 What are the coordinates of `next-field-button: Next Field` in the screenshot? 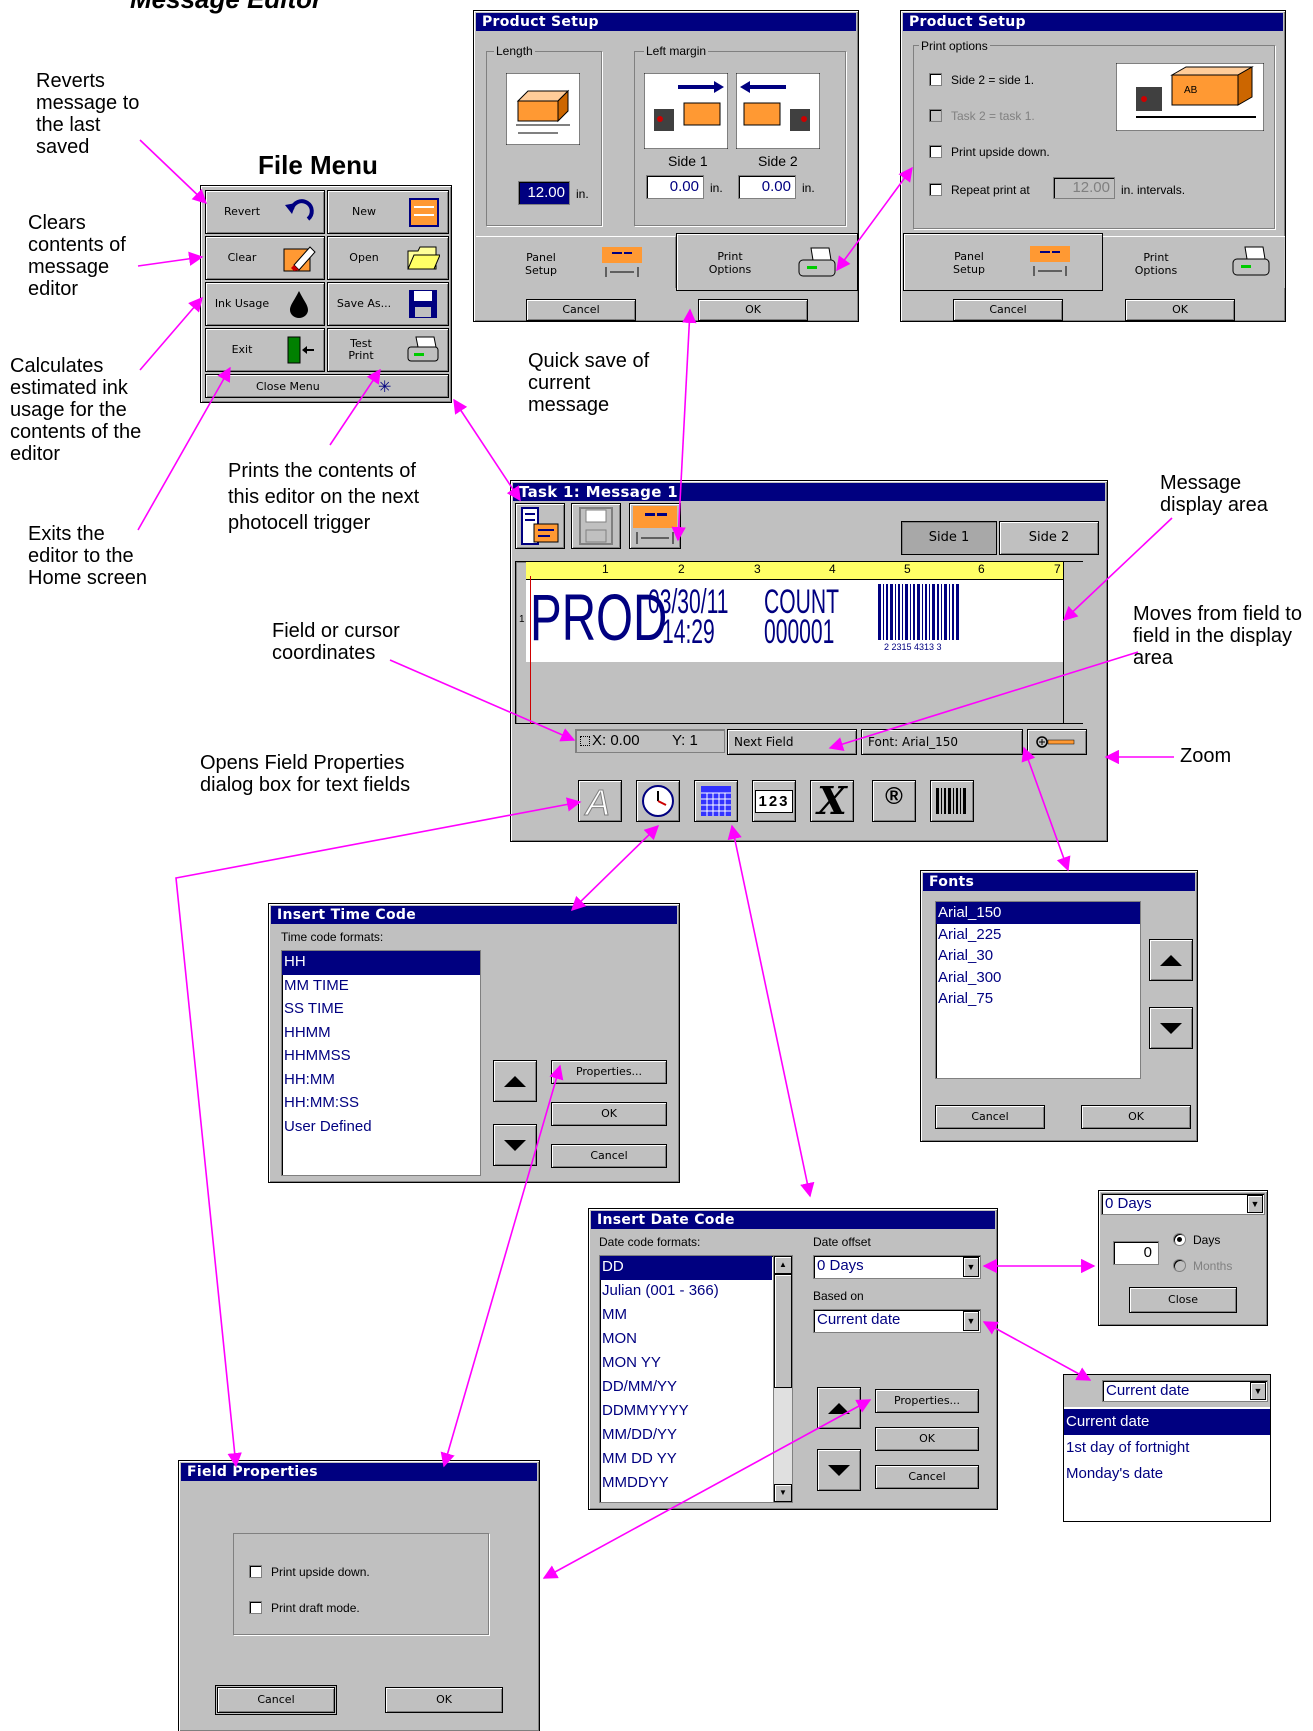 It's located at (792, 742).